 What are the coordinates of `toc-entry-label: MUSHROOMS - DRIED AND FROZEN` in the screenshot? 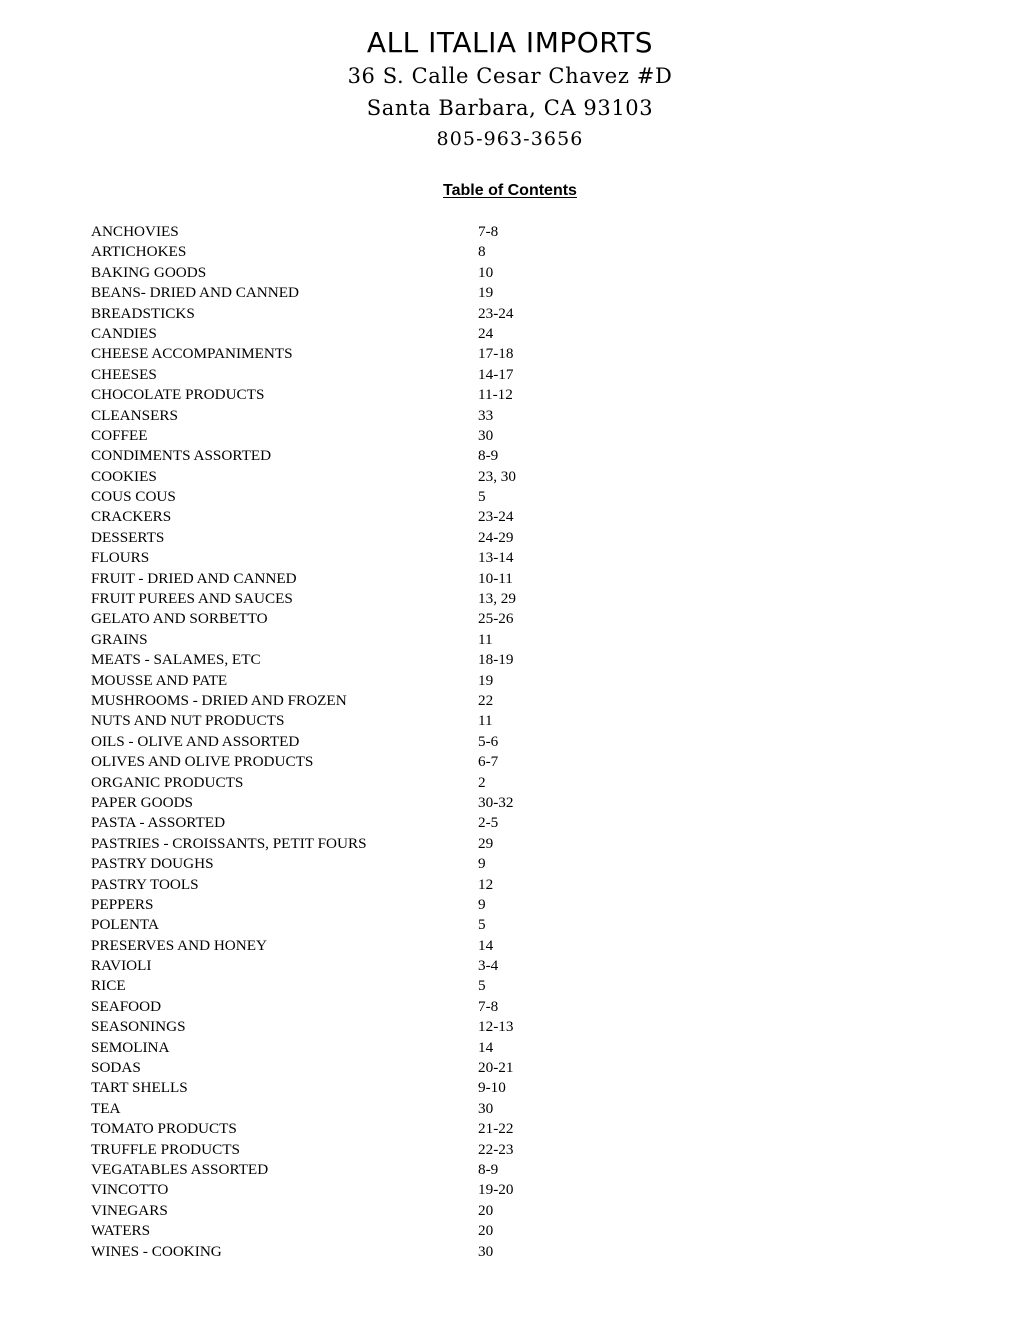 It's located at (219, 700).